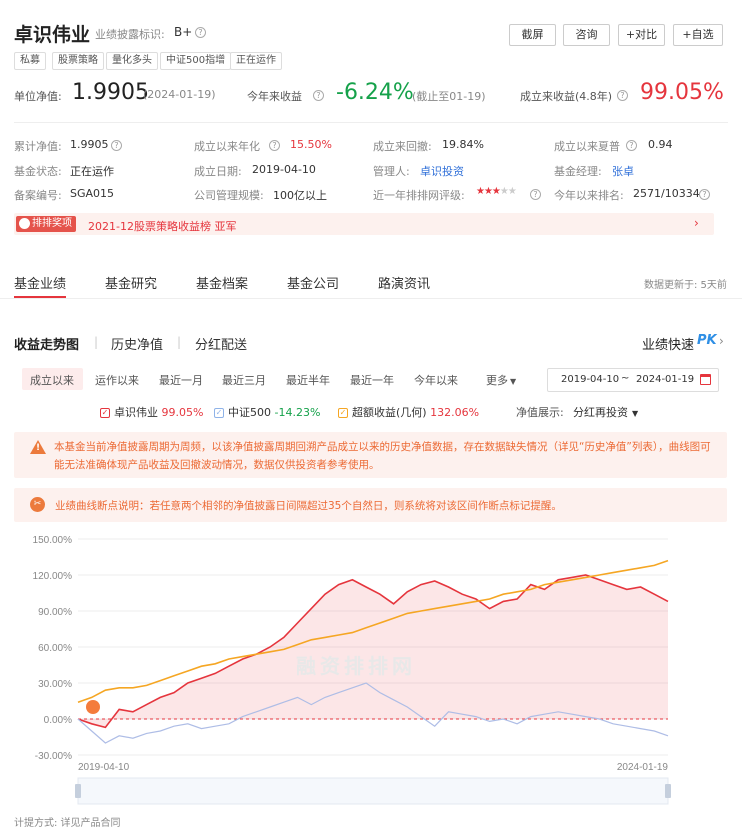 The width and height of the screenshot is (742, 829). Describe the element at coordinates (78, 791) in the screenshot. I see `range-handle-left` at that location.